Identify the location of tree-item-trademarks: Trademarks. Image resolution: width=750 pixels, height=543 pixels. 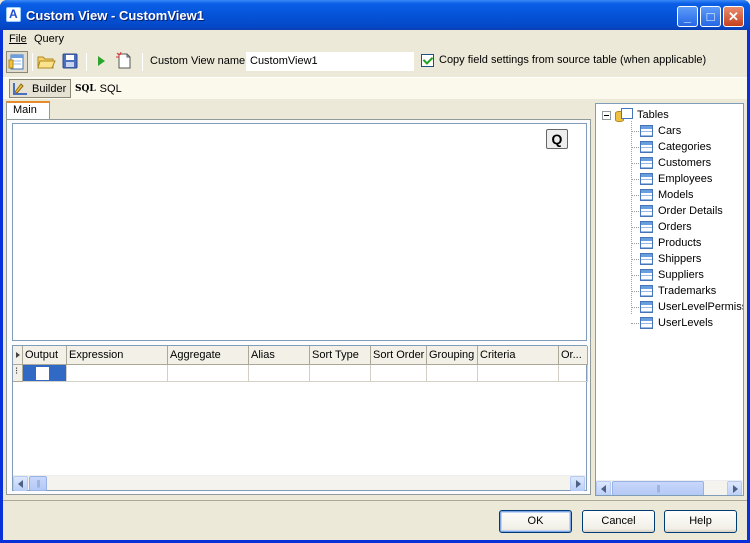
(678, 291).